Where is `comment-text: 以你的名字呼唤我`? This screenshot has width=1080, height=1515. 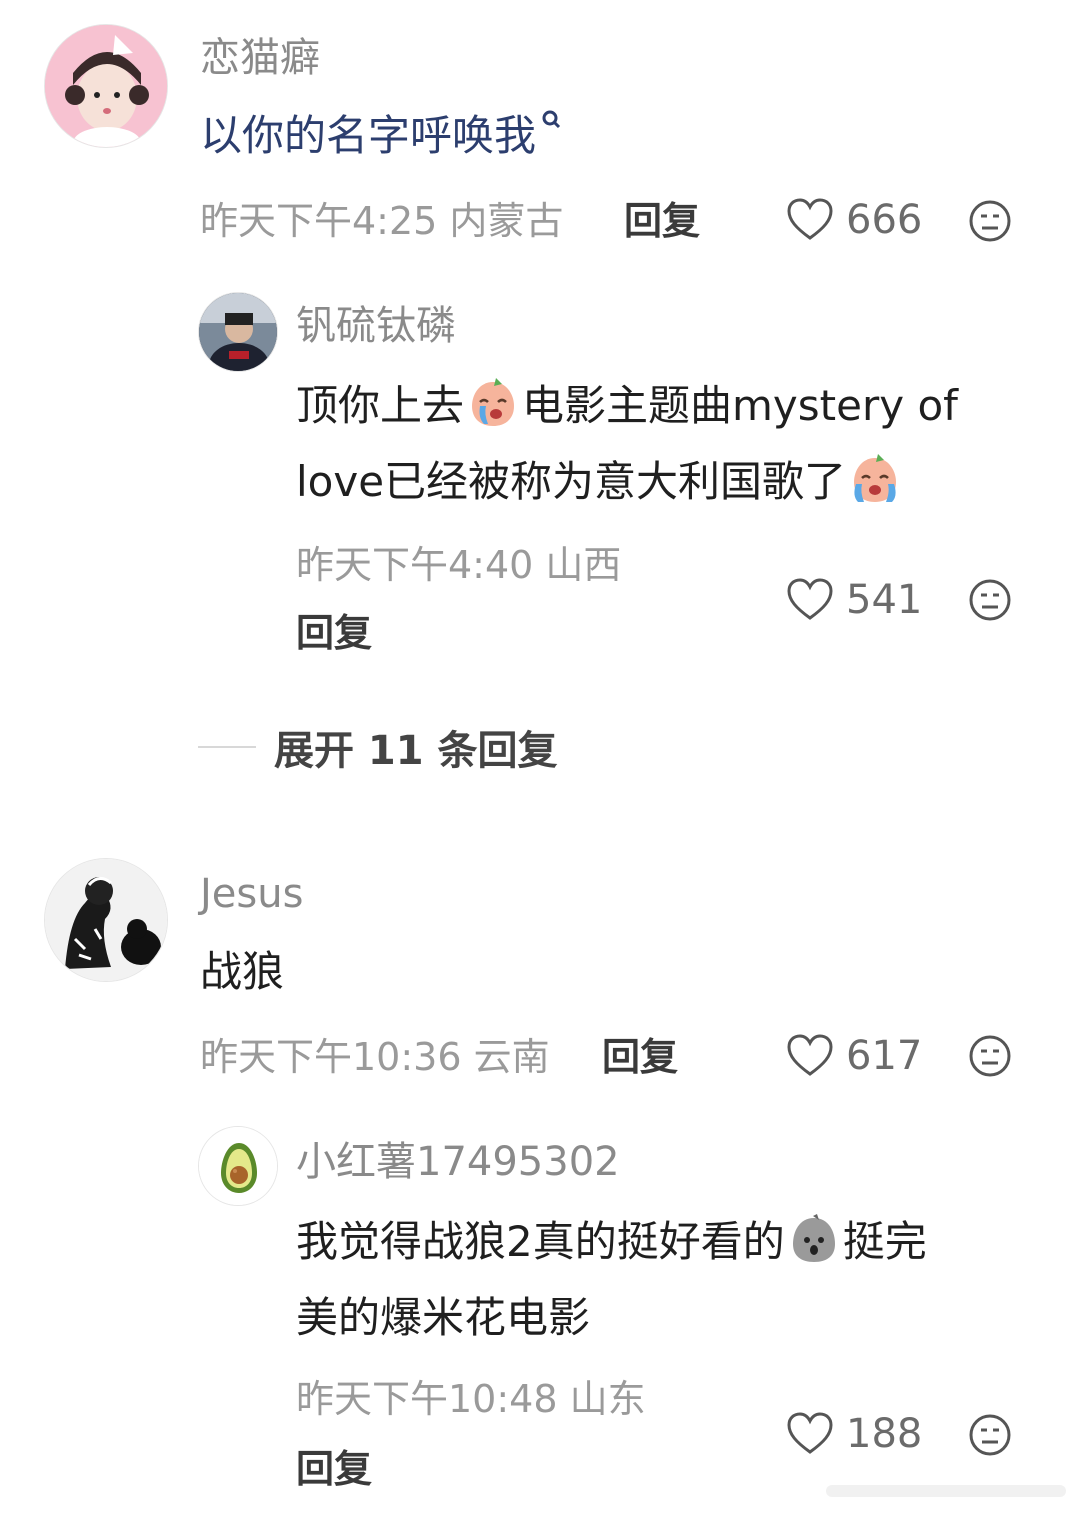
comment-text: 以你的名字呼唤我 is located at coordinates (381, 136).